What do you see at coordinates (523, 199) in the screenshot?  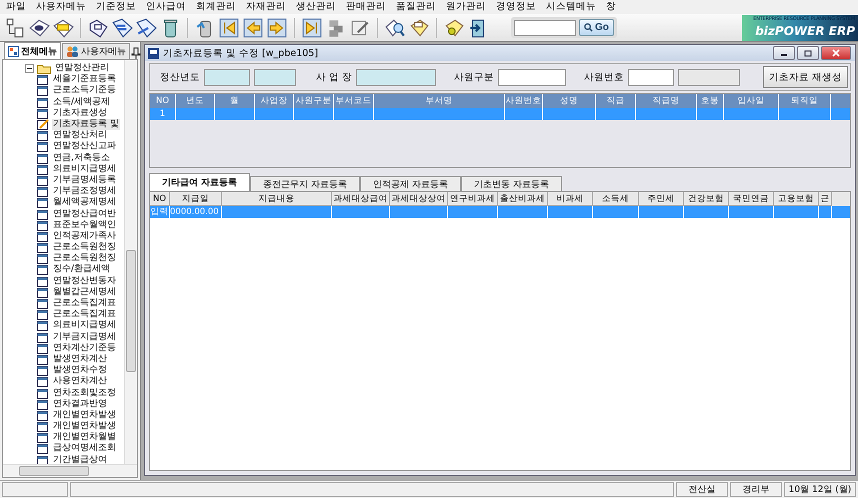 I see `column-header: 출산비과세` at bounding box center [523, 199].